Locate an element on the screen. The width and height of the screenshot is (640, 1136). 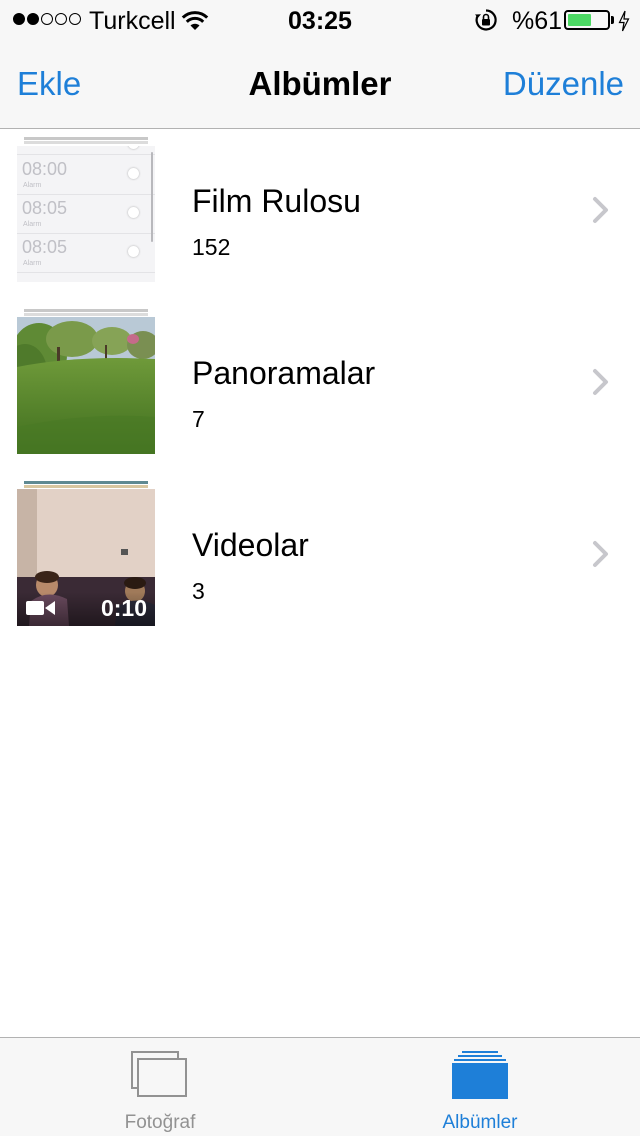
album-title: Panoramalar is located at coordinates (284, 373).